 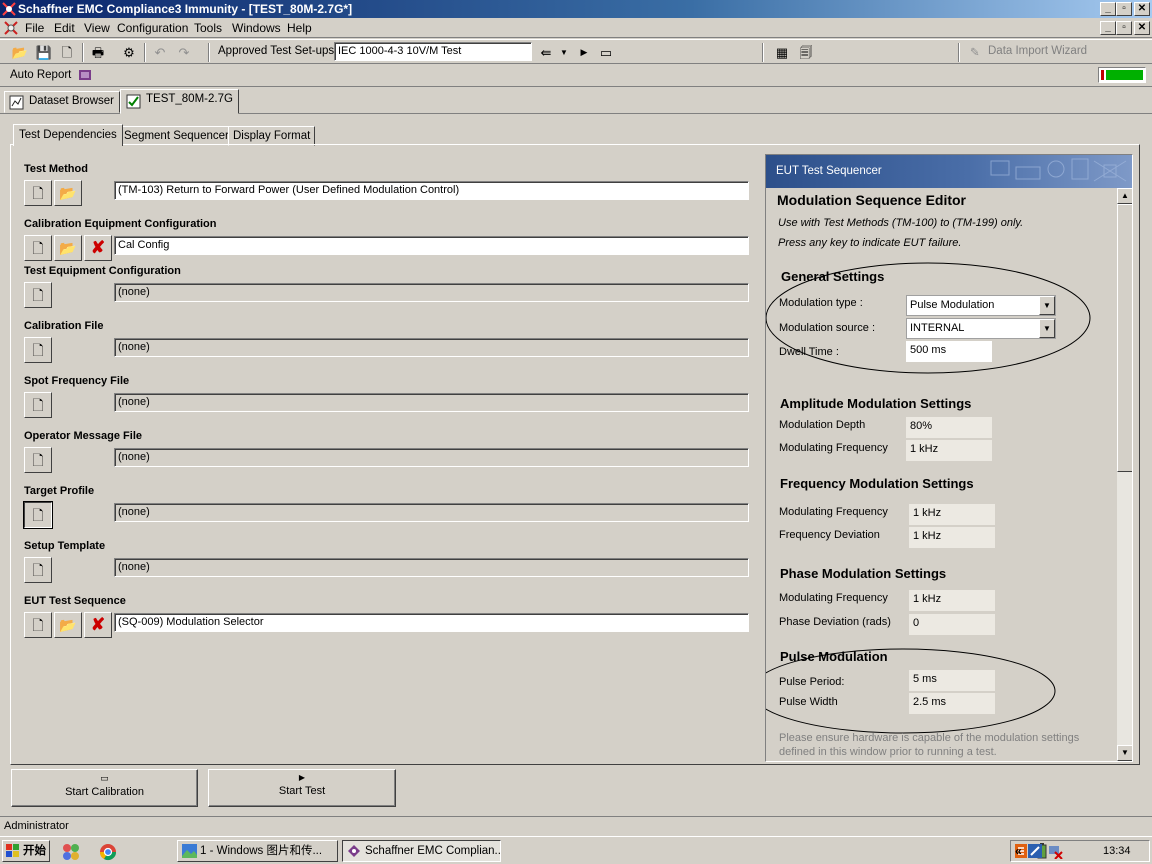 I want to click on save-icon: 💾, so click(x=44, y=52).